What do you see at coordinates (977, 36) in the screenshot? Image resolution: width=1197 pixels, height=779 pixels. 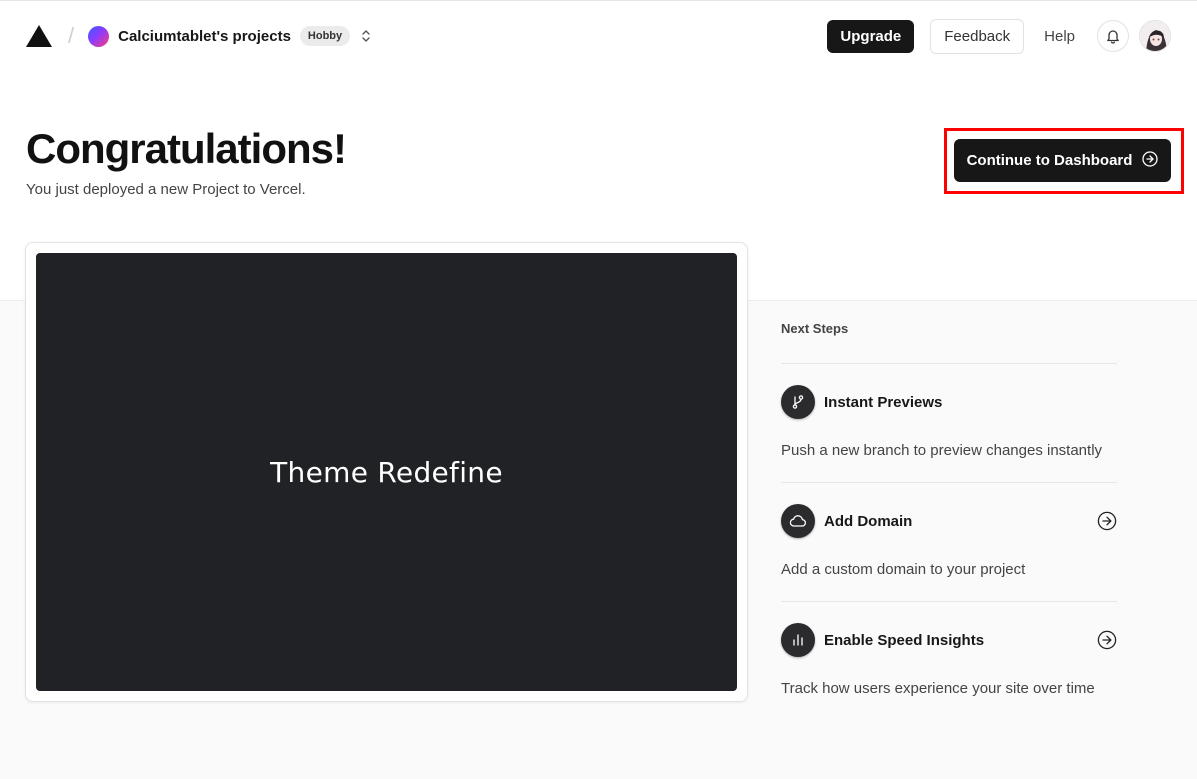 I see `feedback-button: Feedback` at bounding box center [977, 36].